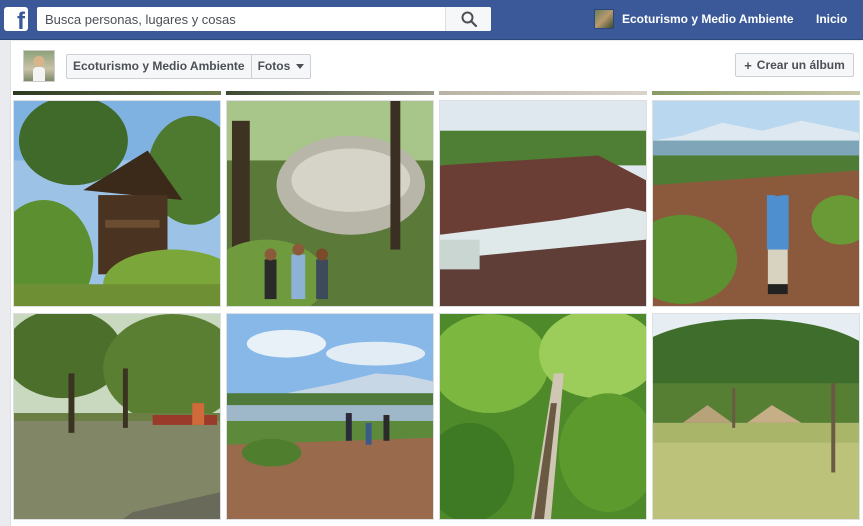 This screenshot has width=863, height=526. Describe the element at coordinates (831, 19) in the screenshot. I see `home-link: Inicio` at that location.